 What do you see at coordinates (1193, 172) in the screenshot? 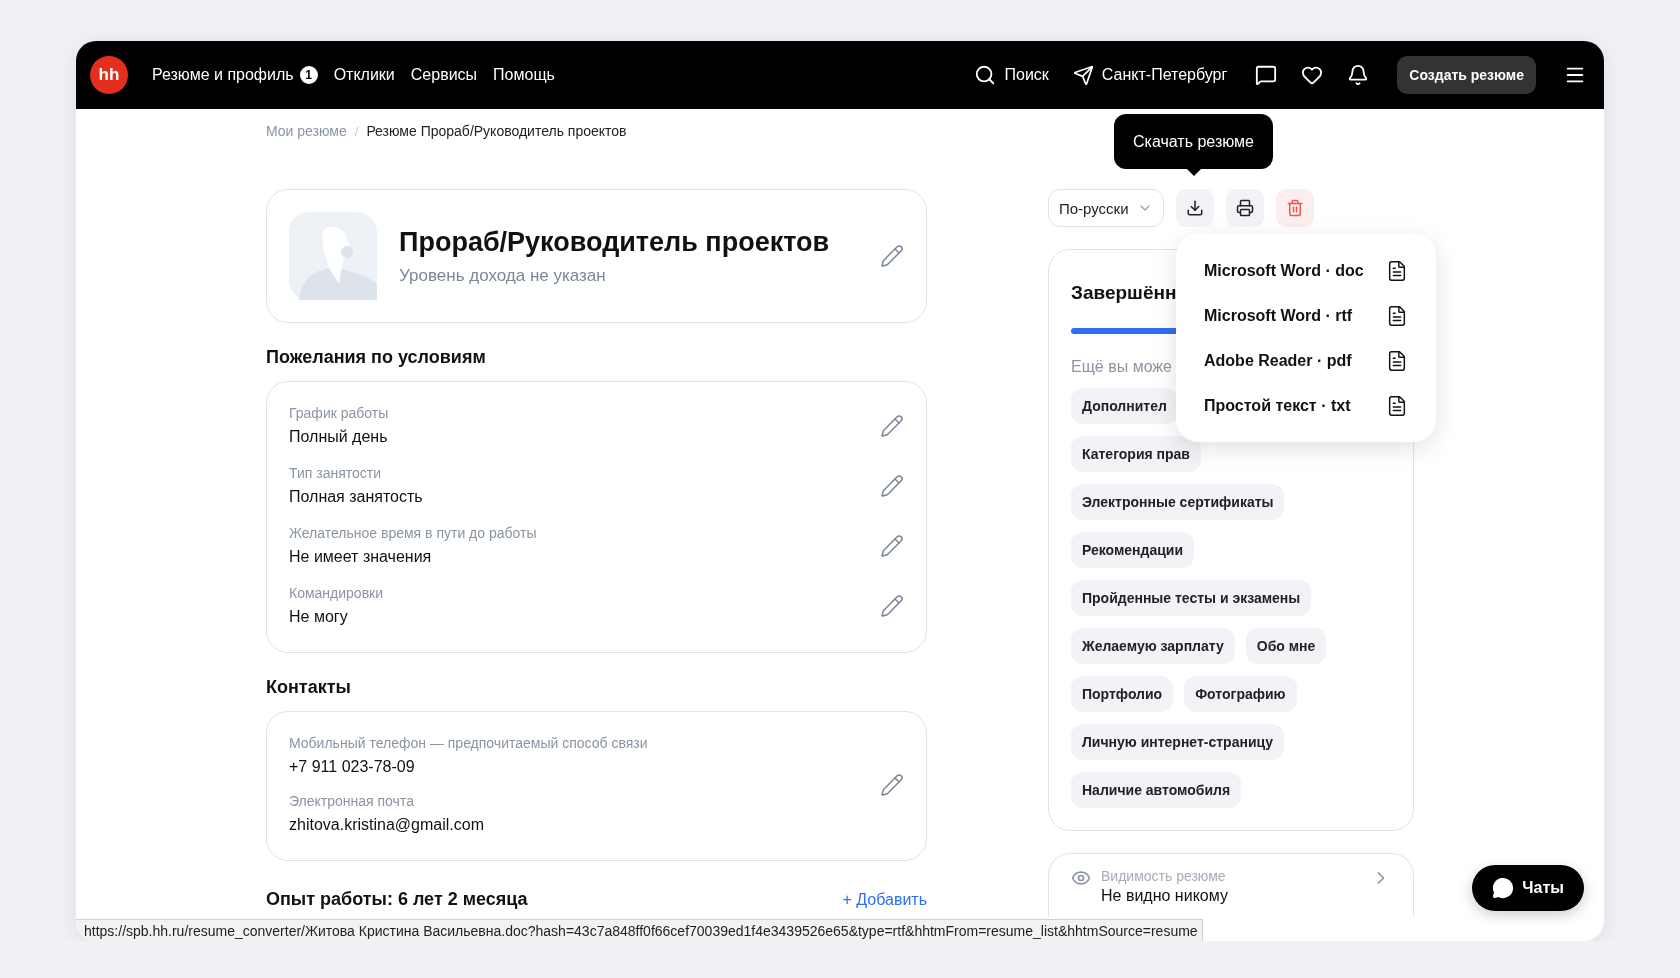
I see `tooltip-arrow-icon` at bounding box center [1193, 172].